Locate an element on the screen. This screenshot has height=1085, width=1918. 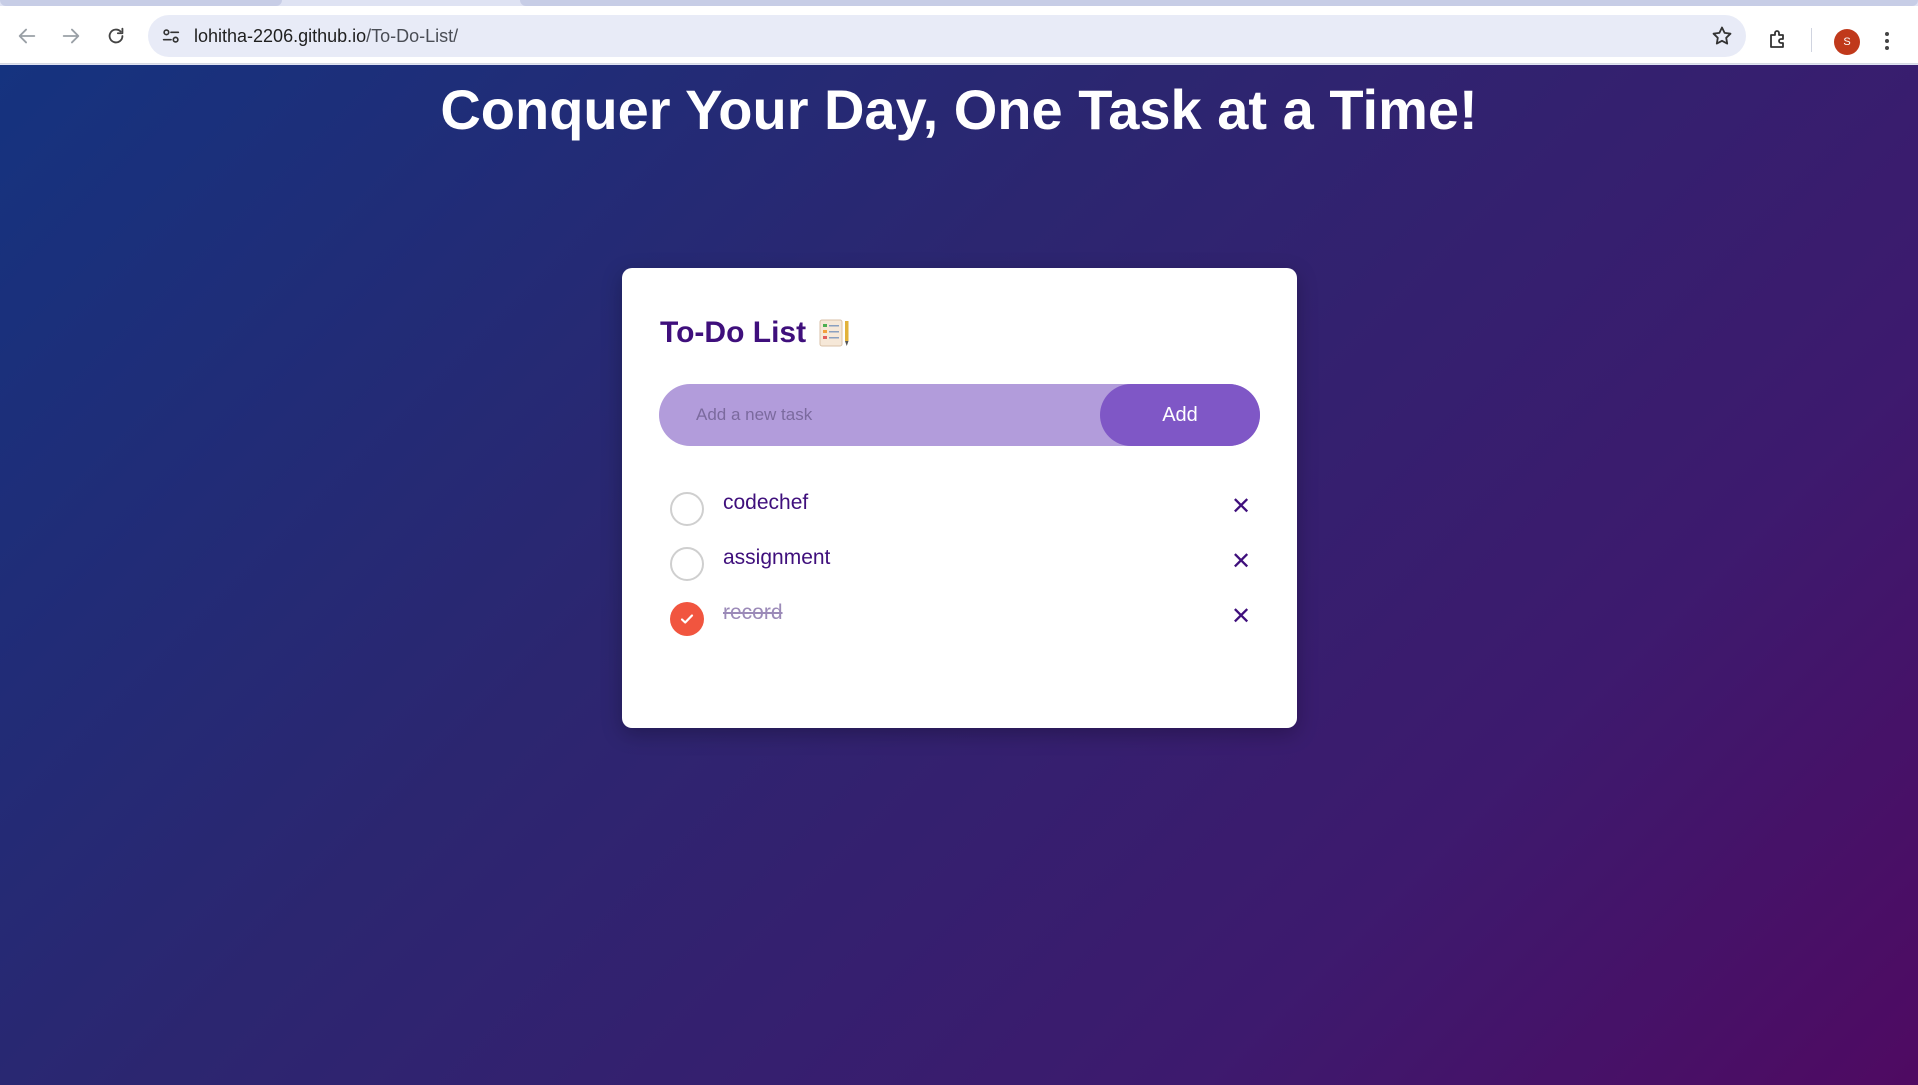
task-list: codechef ✕ assignment ✕ record ✕ is located at coordinates (960, 566).